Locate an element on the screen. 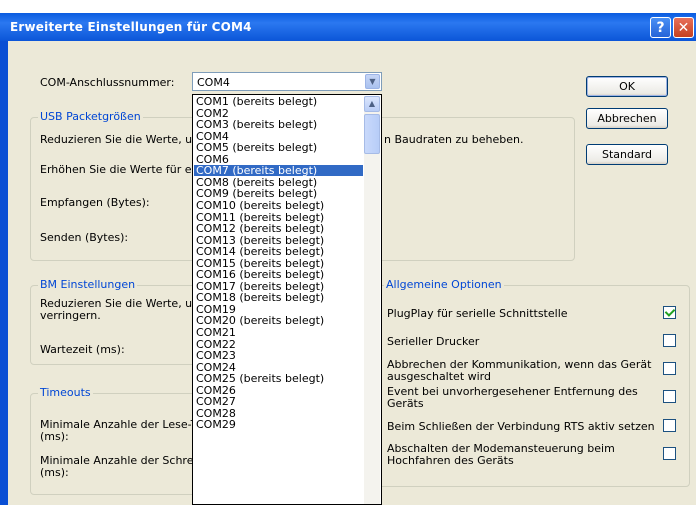 The height and width of the screenshot is (505, 696). ok-button: OK is located at coordinates (627, 86).